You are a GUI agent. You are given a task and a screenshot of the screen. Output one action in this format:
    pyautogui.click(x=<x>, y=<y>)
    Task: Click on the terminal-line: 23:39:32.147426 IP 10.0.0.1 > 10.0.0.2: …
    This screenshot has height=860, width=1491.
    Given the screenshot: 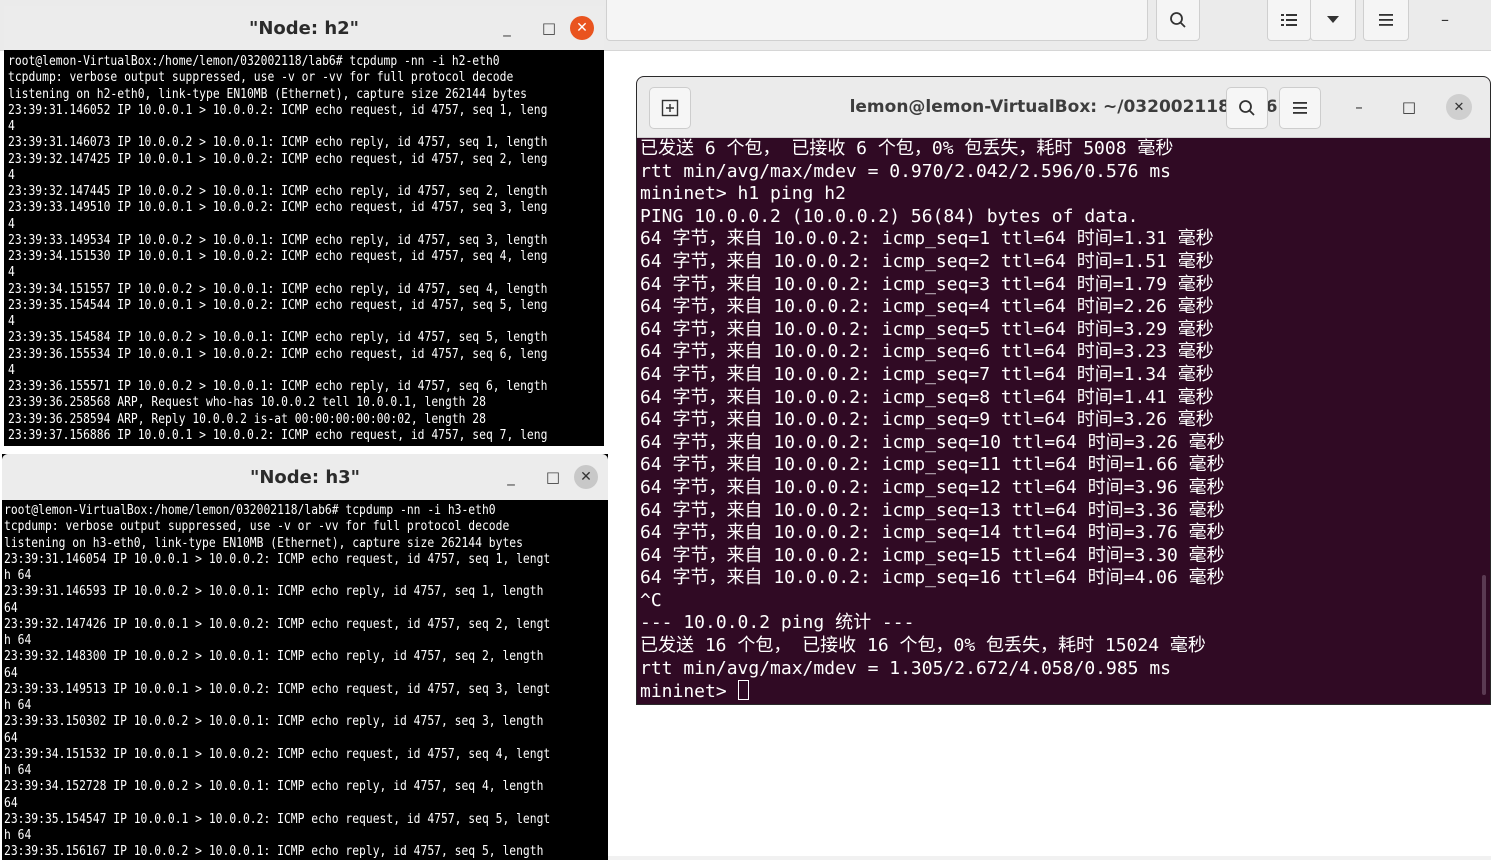 What is the action you would take?
    pyautogui.click(x=277, y=624)
    